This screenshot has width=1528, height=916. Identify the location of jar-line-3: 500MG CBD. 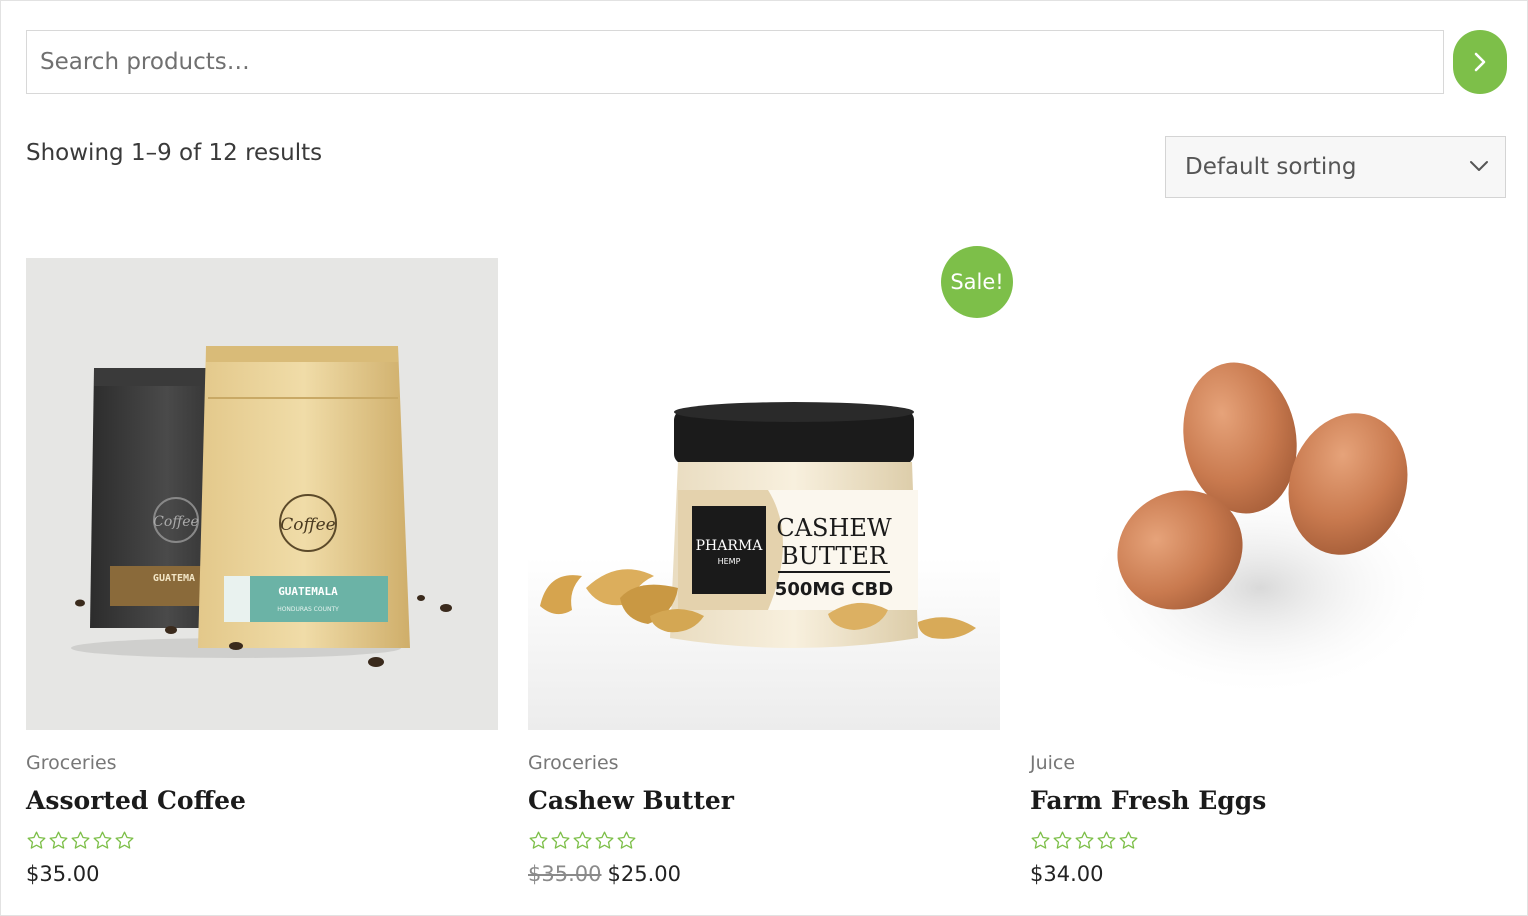
(834, 589).